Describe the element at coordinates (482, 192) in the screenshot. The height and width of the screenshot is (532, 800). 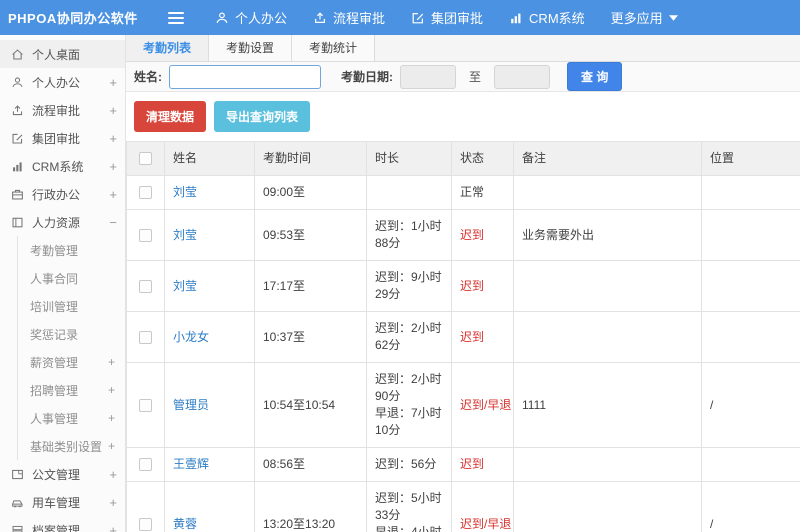
I see `status-cell: 正常` at that location.